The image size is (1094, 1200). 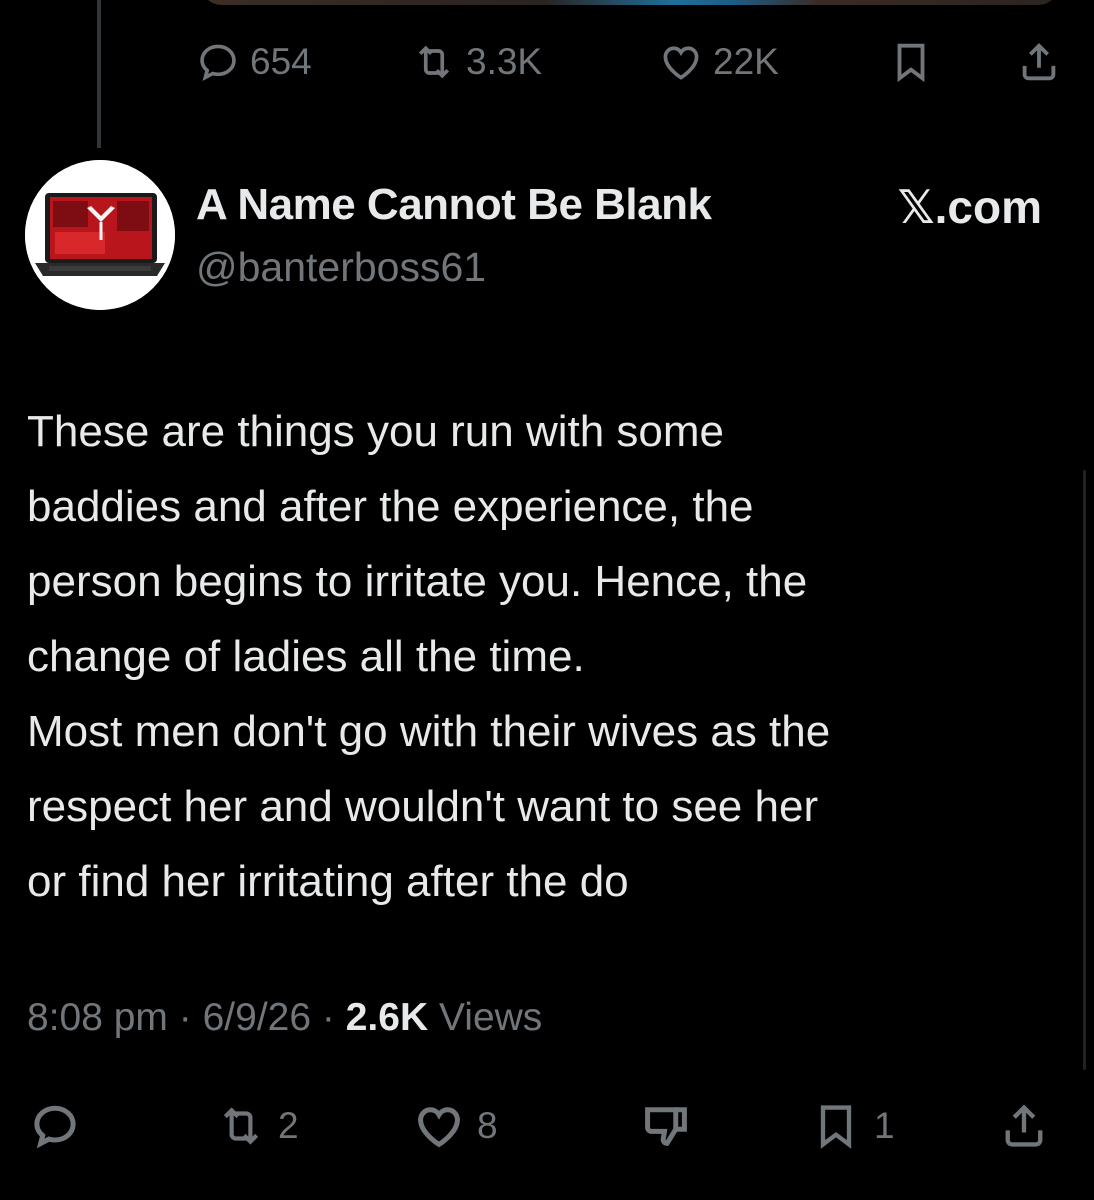 I want to click on bookmark-button: 1, so click(x=852, y=1126).